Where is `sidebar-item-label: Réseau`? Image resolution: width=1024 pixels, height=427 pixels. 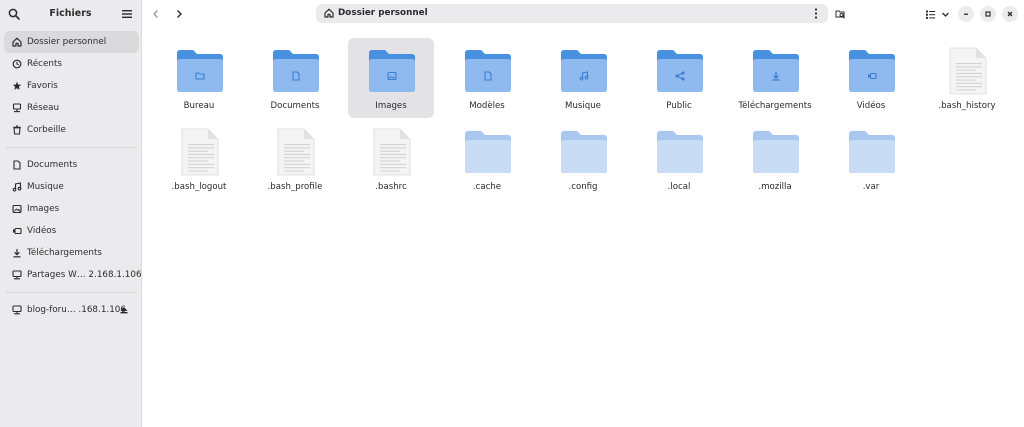 sidebar-item-label: Réseau is located at coordinates (43, 108).